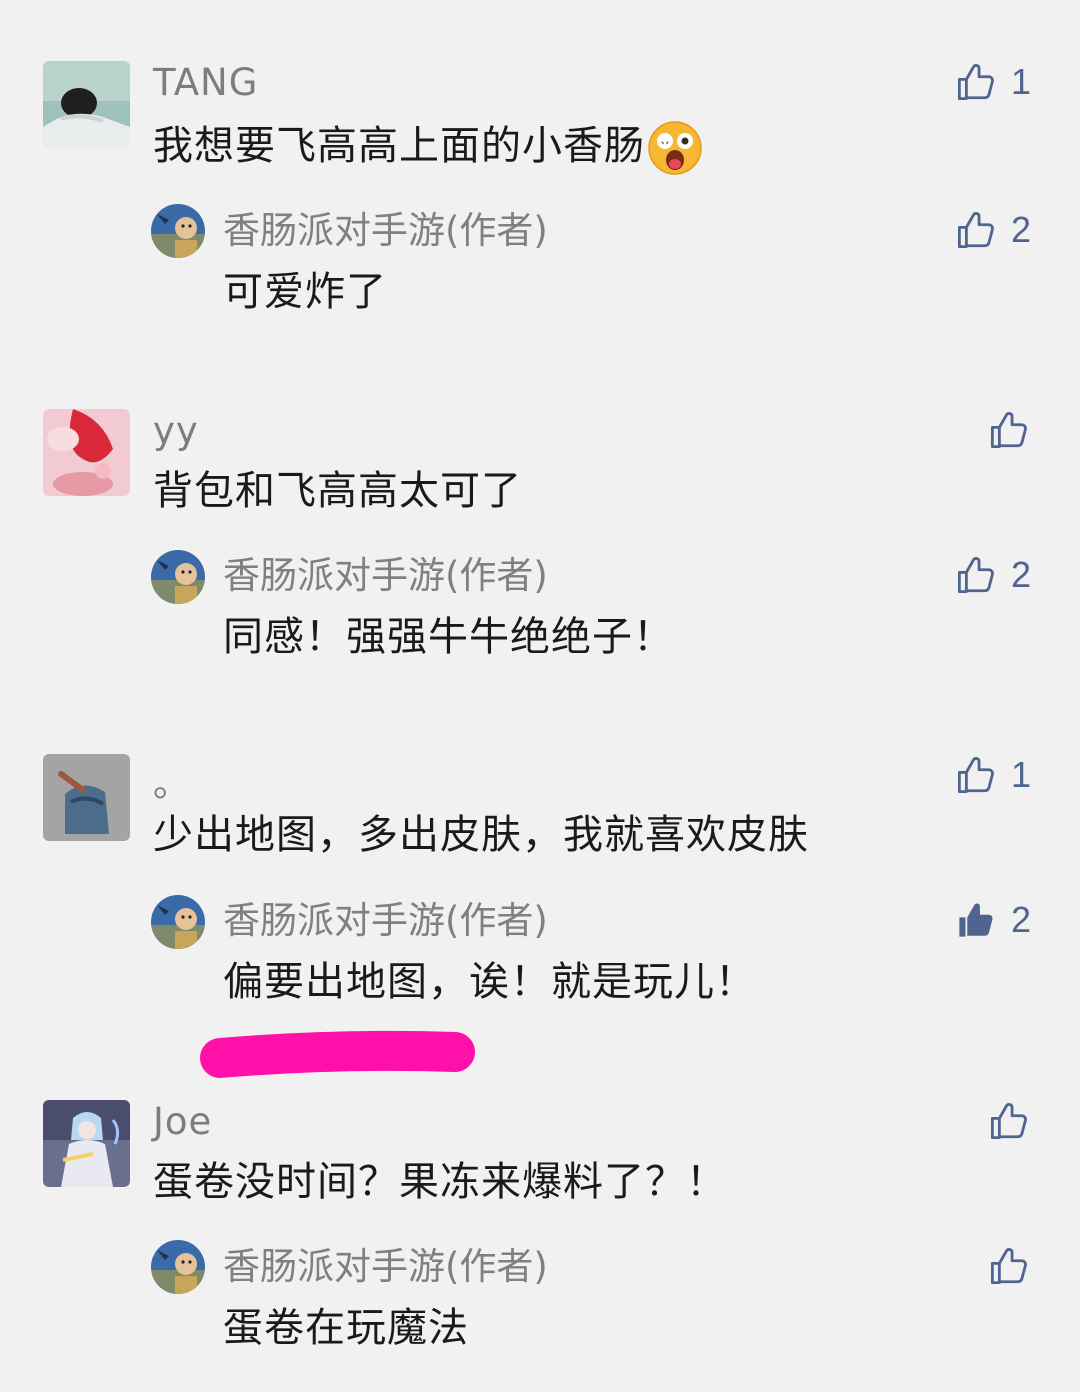 This screenshot has height=1392, width=1080. I want to click on comment-text: 蛋卷没时间？果冻来爆料了？！, so click(440, 1182).